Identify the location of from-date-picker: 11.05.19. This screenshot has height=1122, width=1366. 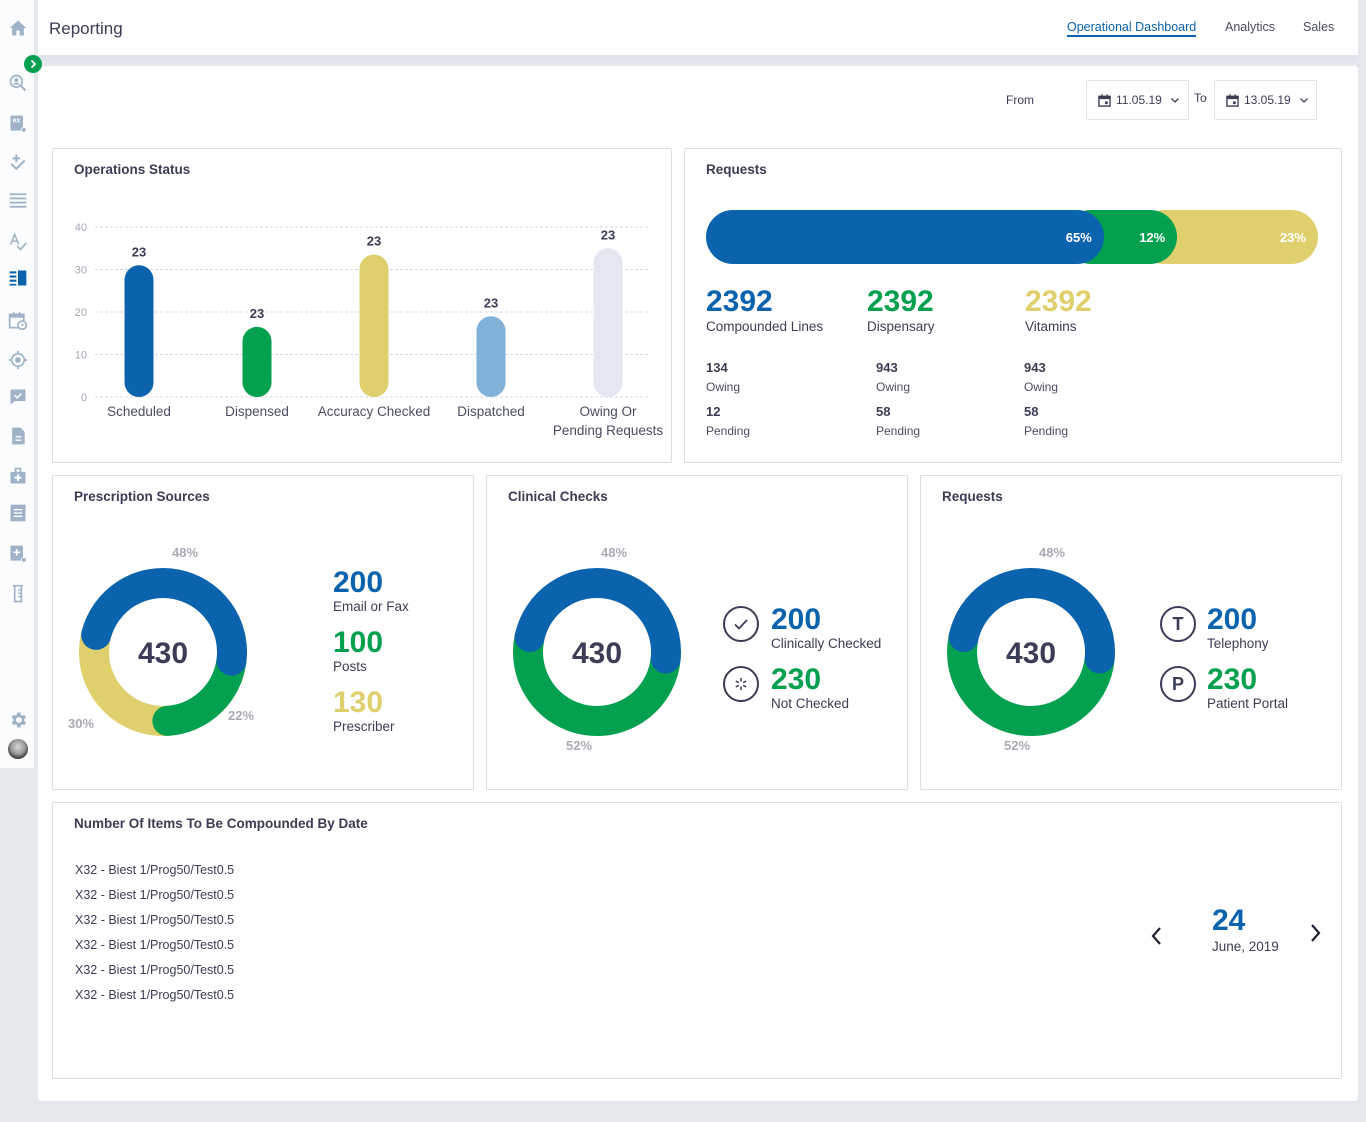
(1137, 100).